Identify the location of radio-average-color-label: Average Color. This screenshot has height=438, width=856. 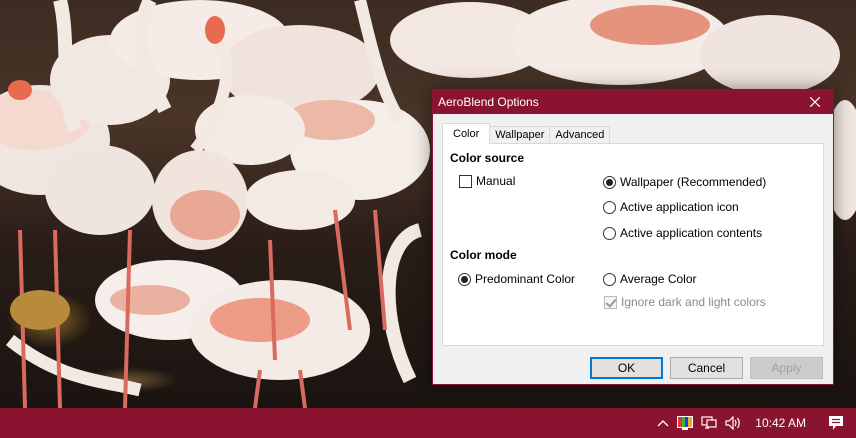
(658, 279).